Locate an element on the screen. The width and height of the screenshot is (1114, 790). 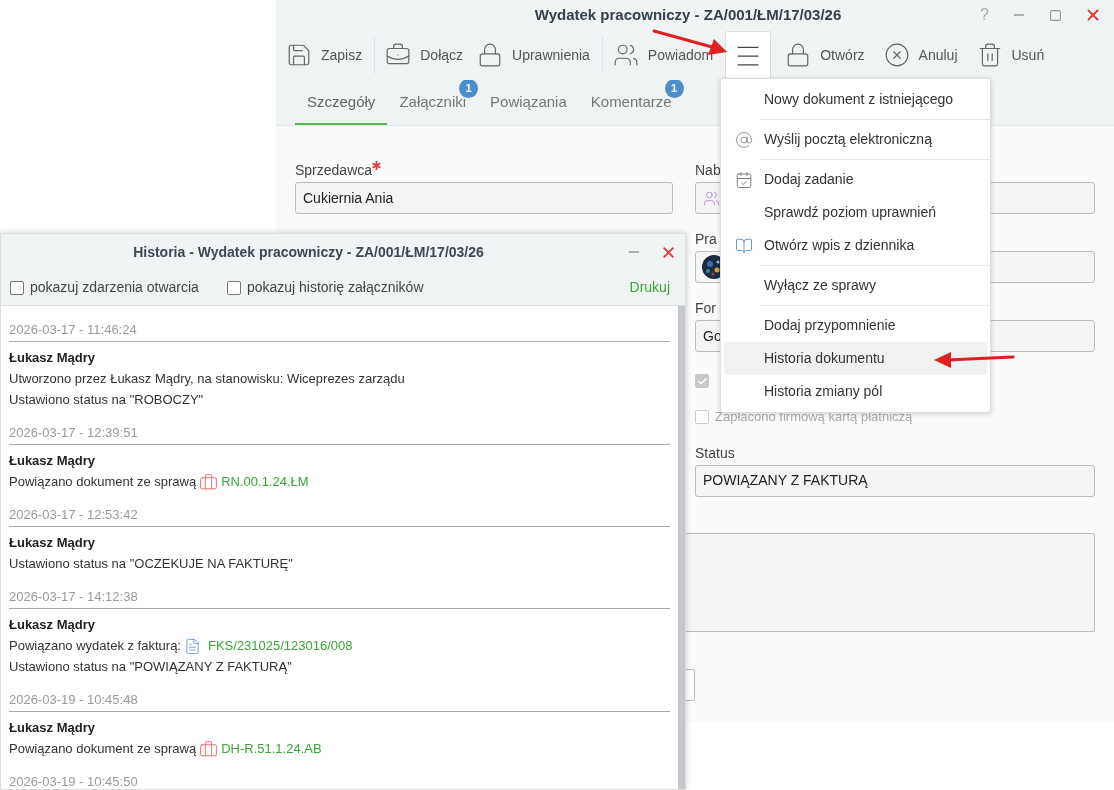
input-field is located at coordinates (690, 684).